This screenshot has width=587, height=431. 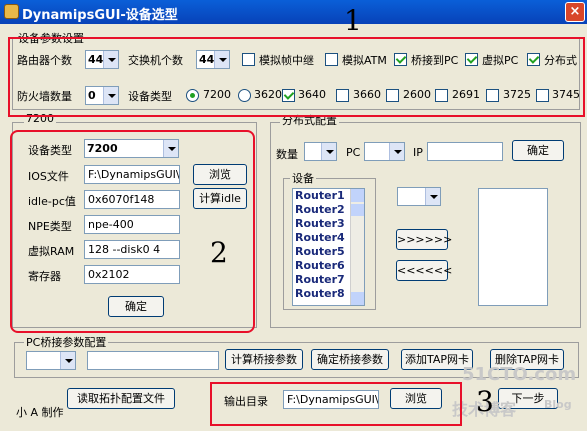 What do you see at coordinates (121, 398) in the screenshot?
I see `read-topo-button: 读取拓扑配置文件` at bounding box center [121, 398].